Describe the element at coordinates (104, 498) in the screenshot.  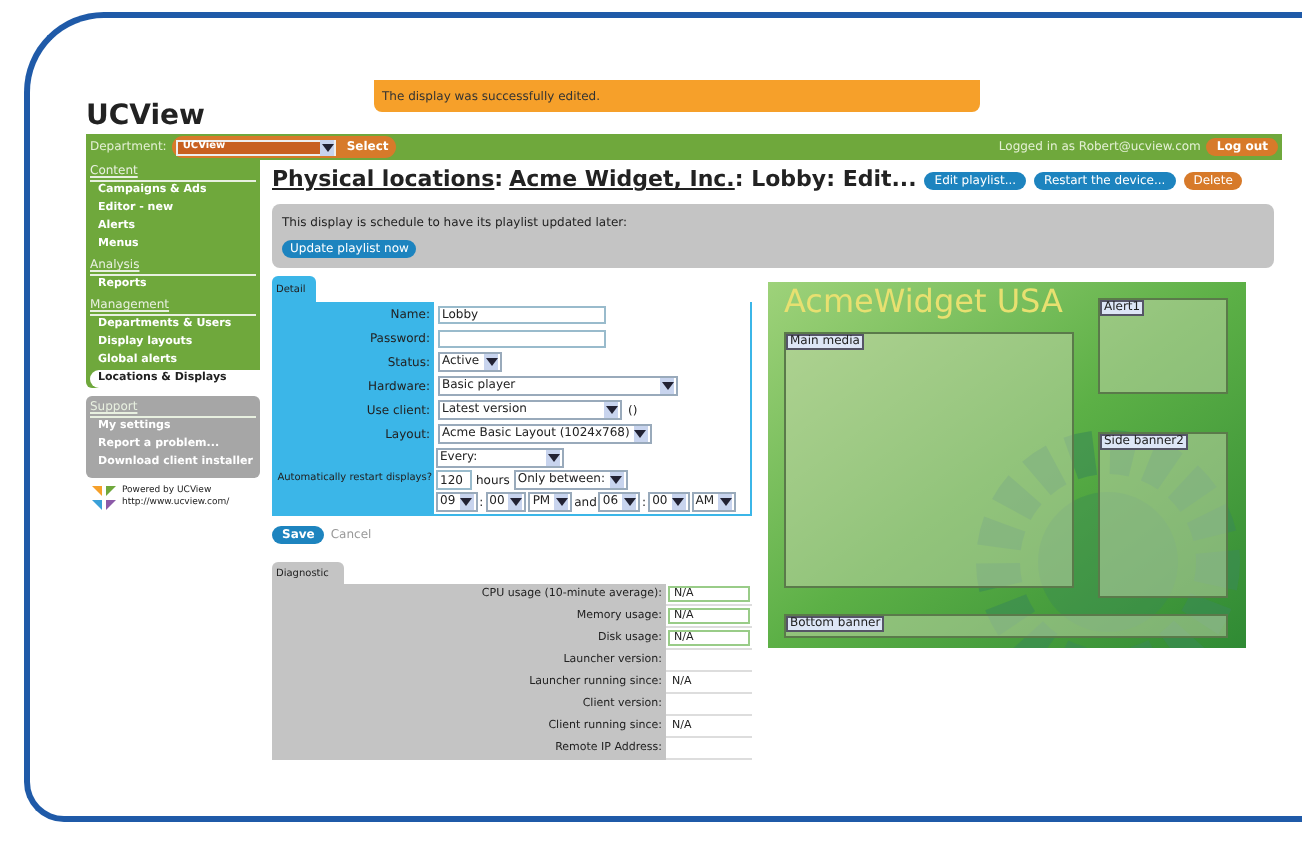
I see `logo-icon` at that location.